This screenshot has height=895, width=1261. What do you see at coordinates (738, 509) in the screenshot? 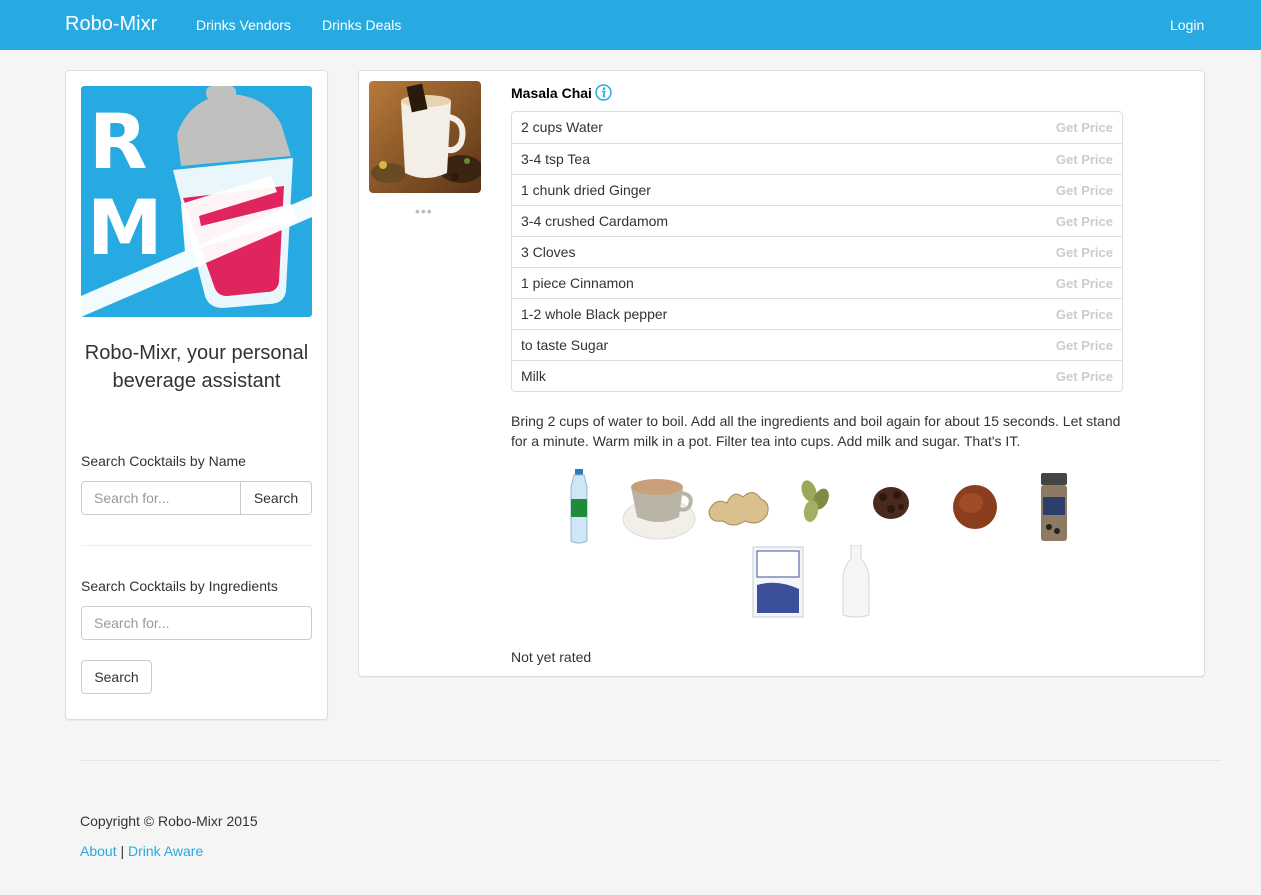
I see `ginger-image` at bounding box center [738, 509].